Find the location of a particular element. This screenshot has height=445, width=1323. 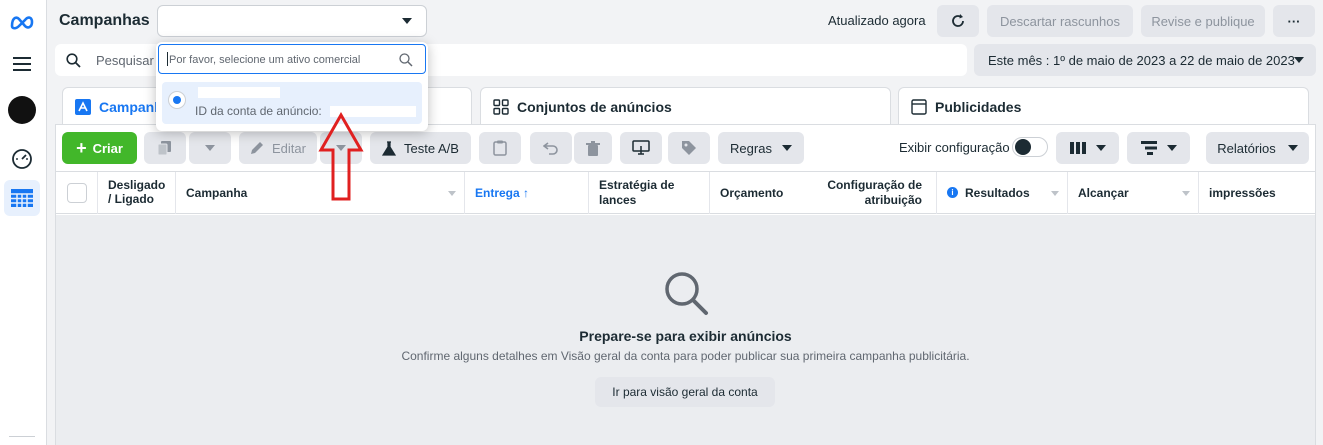

ab-test-button: Teste A/B is located at coordinates (420, 148).